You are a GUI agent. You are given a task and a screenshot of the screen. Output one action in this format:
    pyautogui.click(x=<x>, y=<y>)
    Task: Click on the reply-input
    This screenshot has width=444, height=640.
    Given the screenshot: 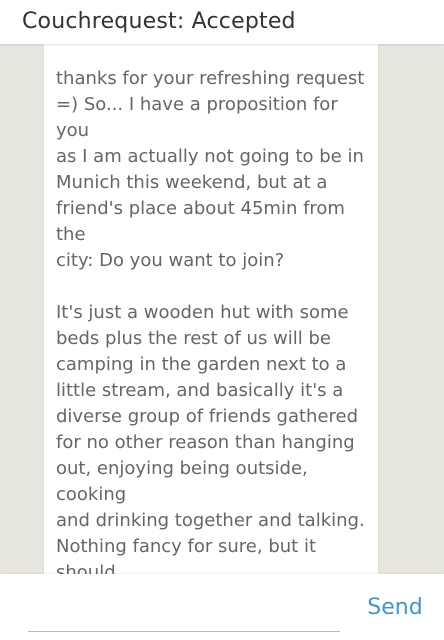 What is the action you would take?
    pyautogui.click(x=184, y=610)
    